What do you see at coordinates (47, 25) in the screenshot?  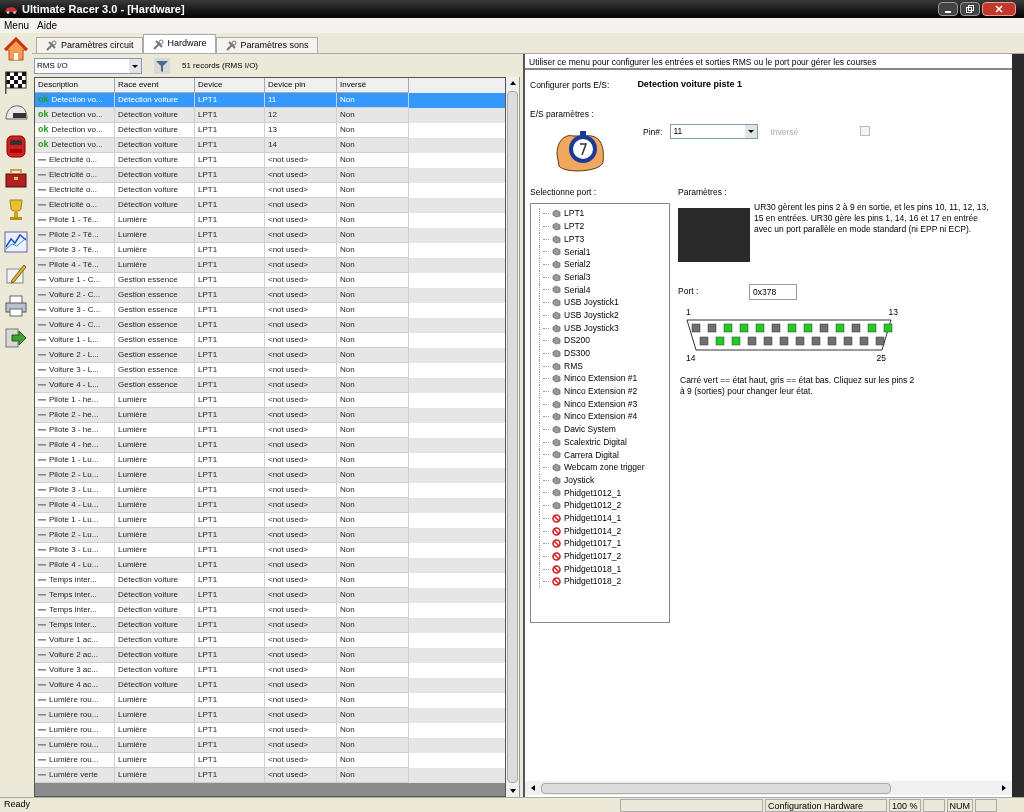 I see `menu-item: Aide` at bounding box center [47, 25].